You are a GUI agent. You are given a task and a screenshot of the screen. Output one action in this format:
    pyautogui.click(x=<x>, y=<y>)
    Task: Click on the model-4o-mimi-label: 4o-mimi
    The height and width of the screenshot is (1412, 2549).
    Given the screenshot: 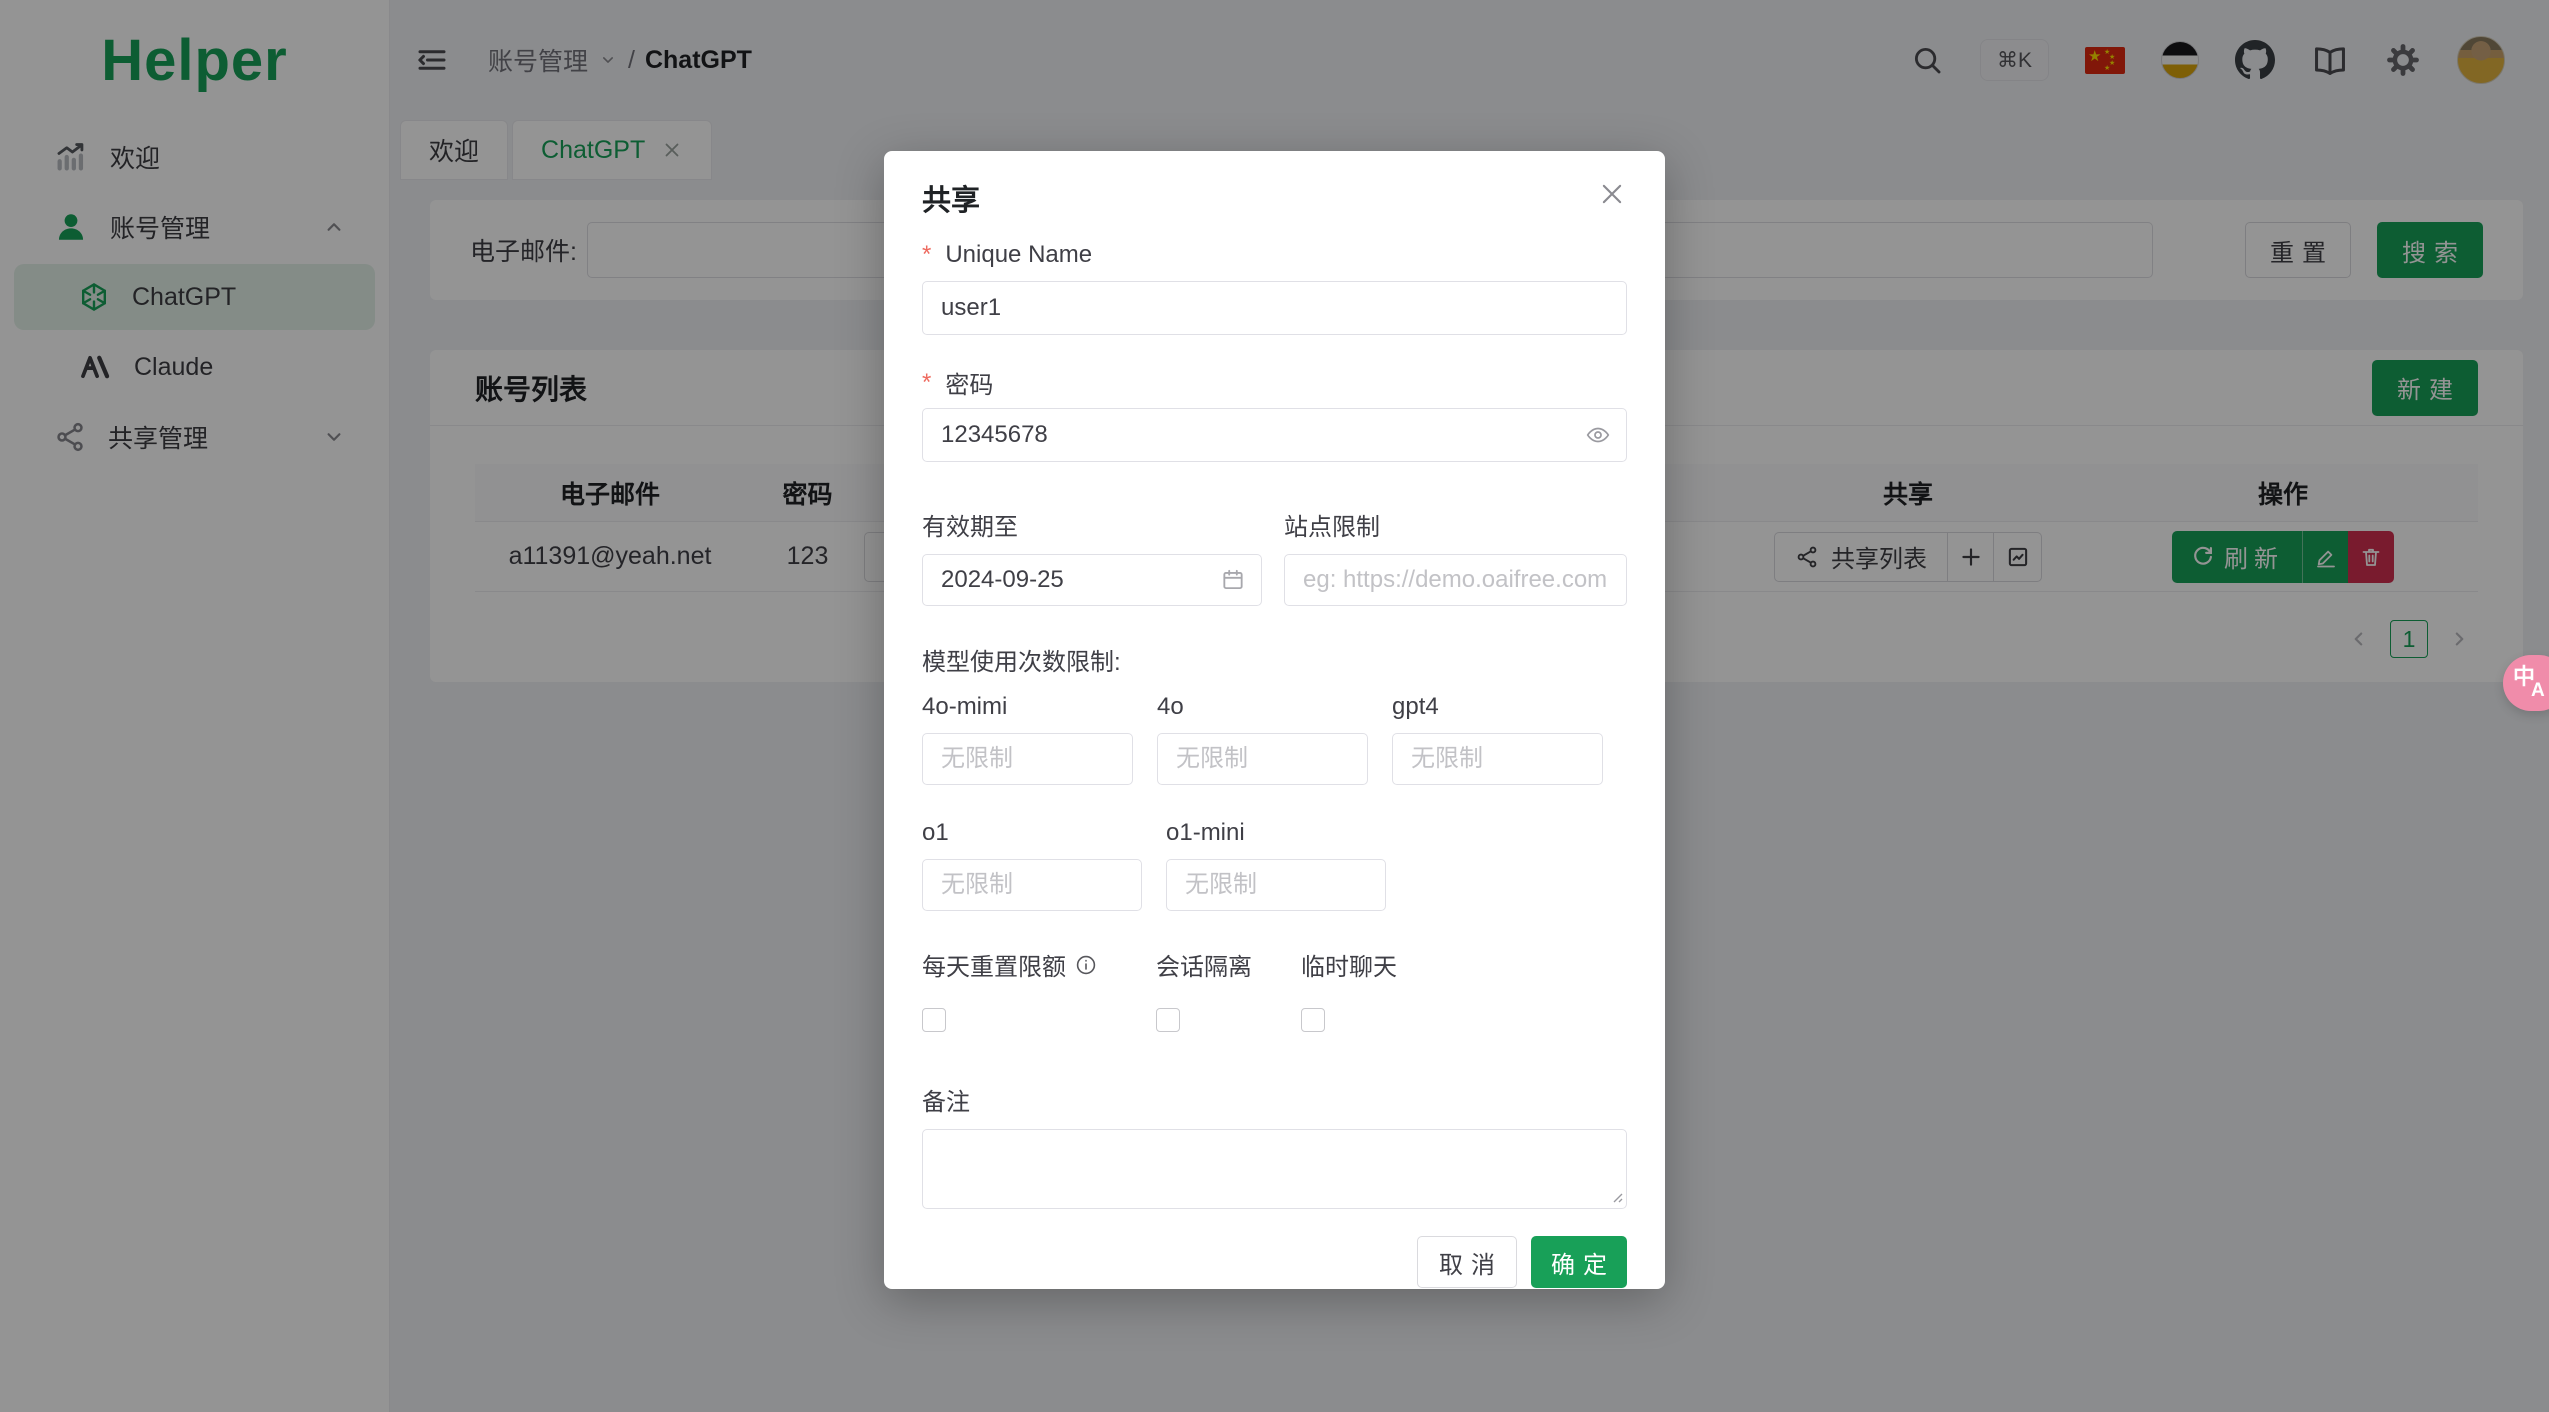 What is the action you would take?
    pyautogui.click(x=965, y=706)
    